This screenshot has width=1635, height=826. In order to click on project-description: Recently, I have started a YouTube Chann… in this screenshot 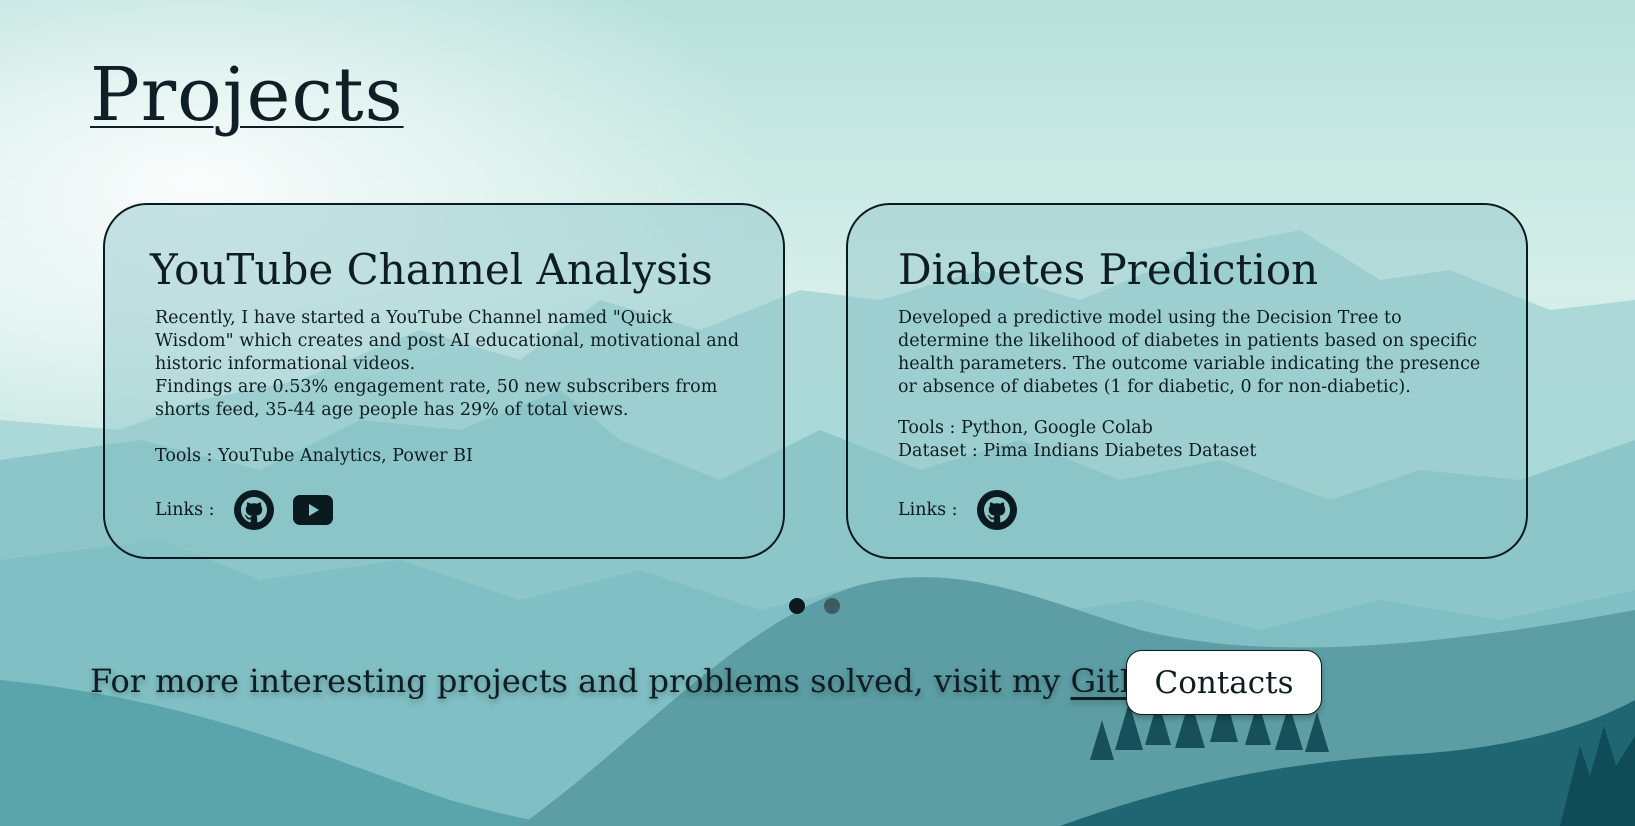, I will do `click(447, 341)`.